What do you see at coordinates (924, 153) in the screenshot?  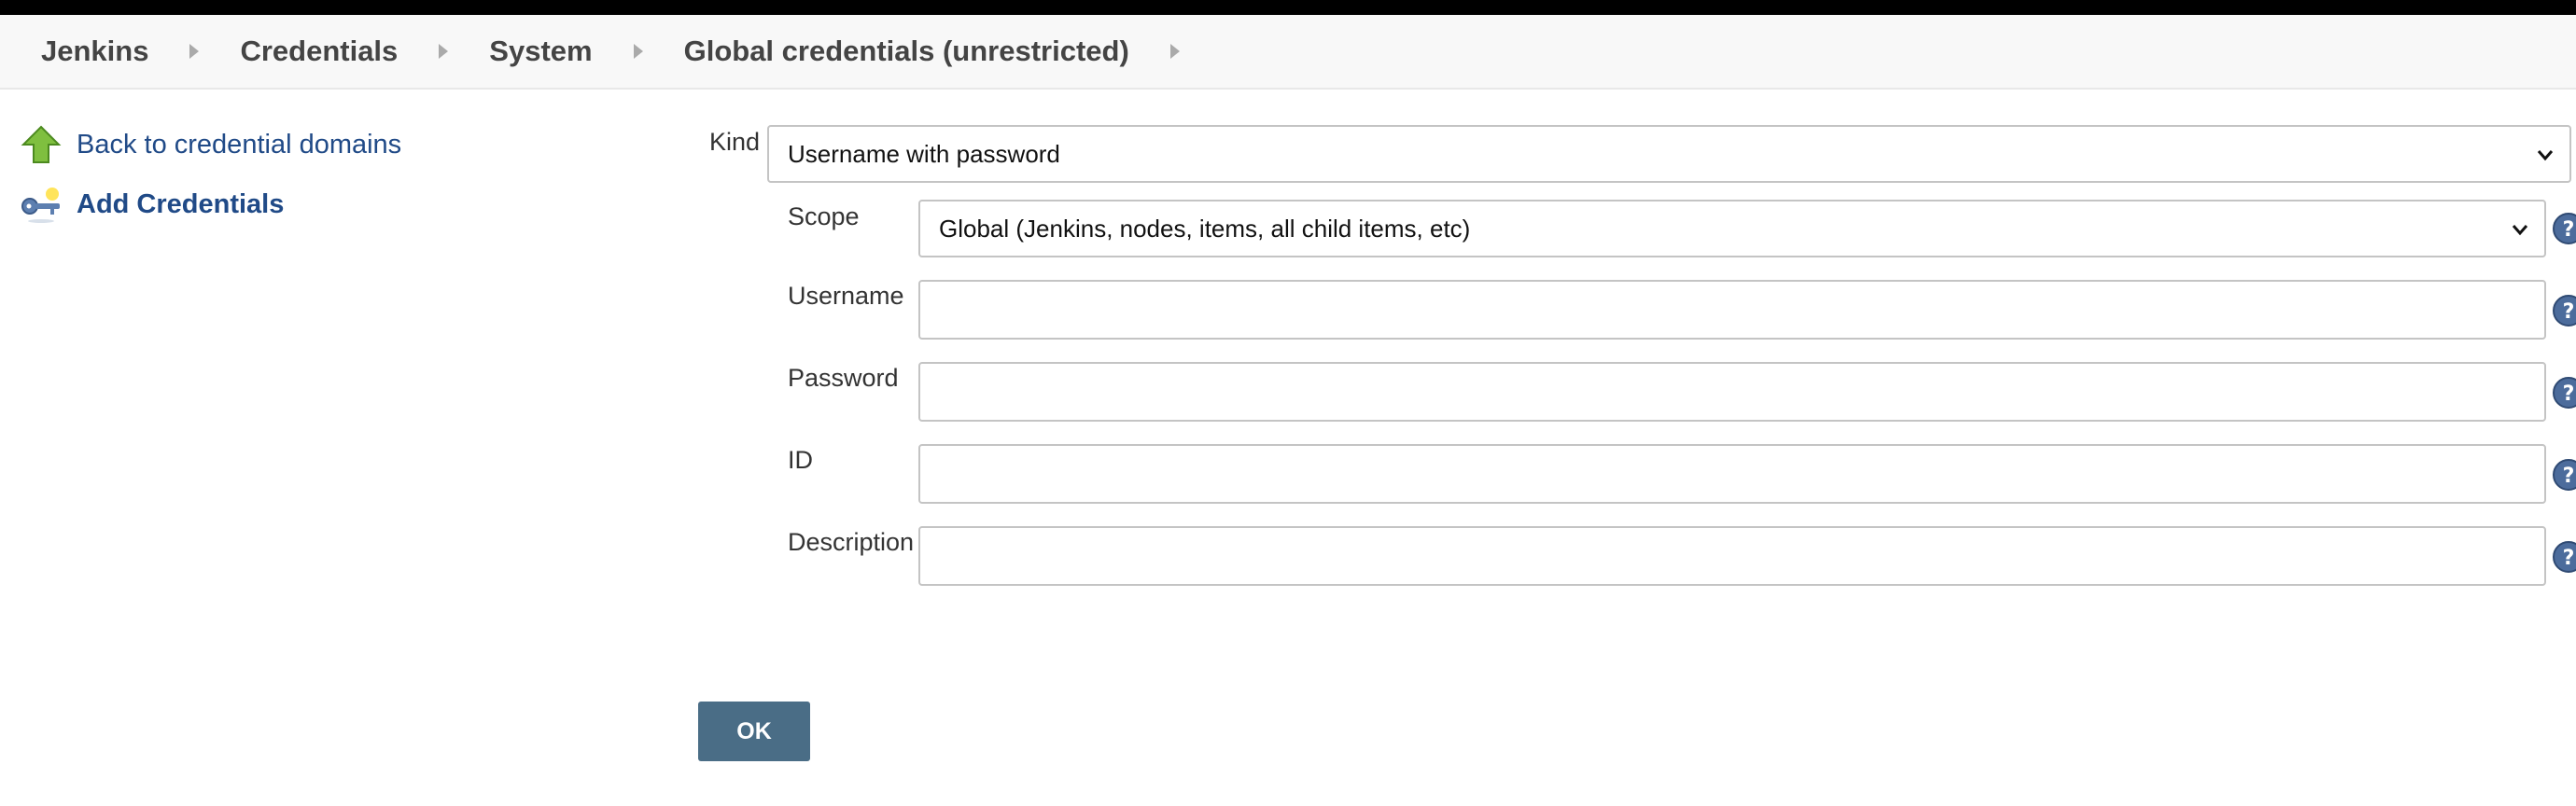 I see `kind-select-value: Username with password` at bounding box center [924, 153].